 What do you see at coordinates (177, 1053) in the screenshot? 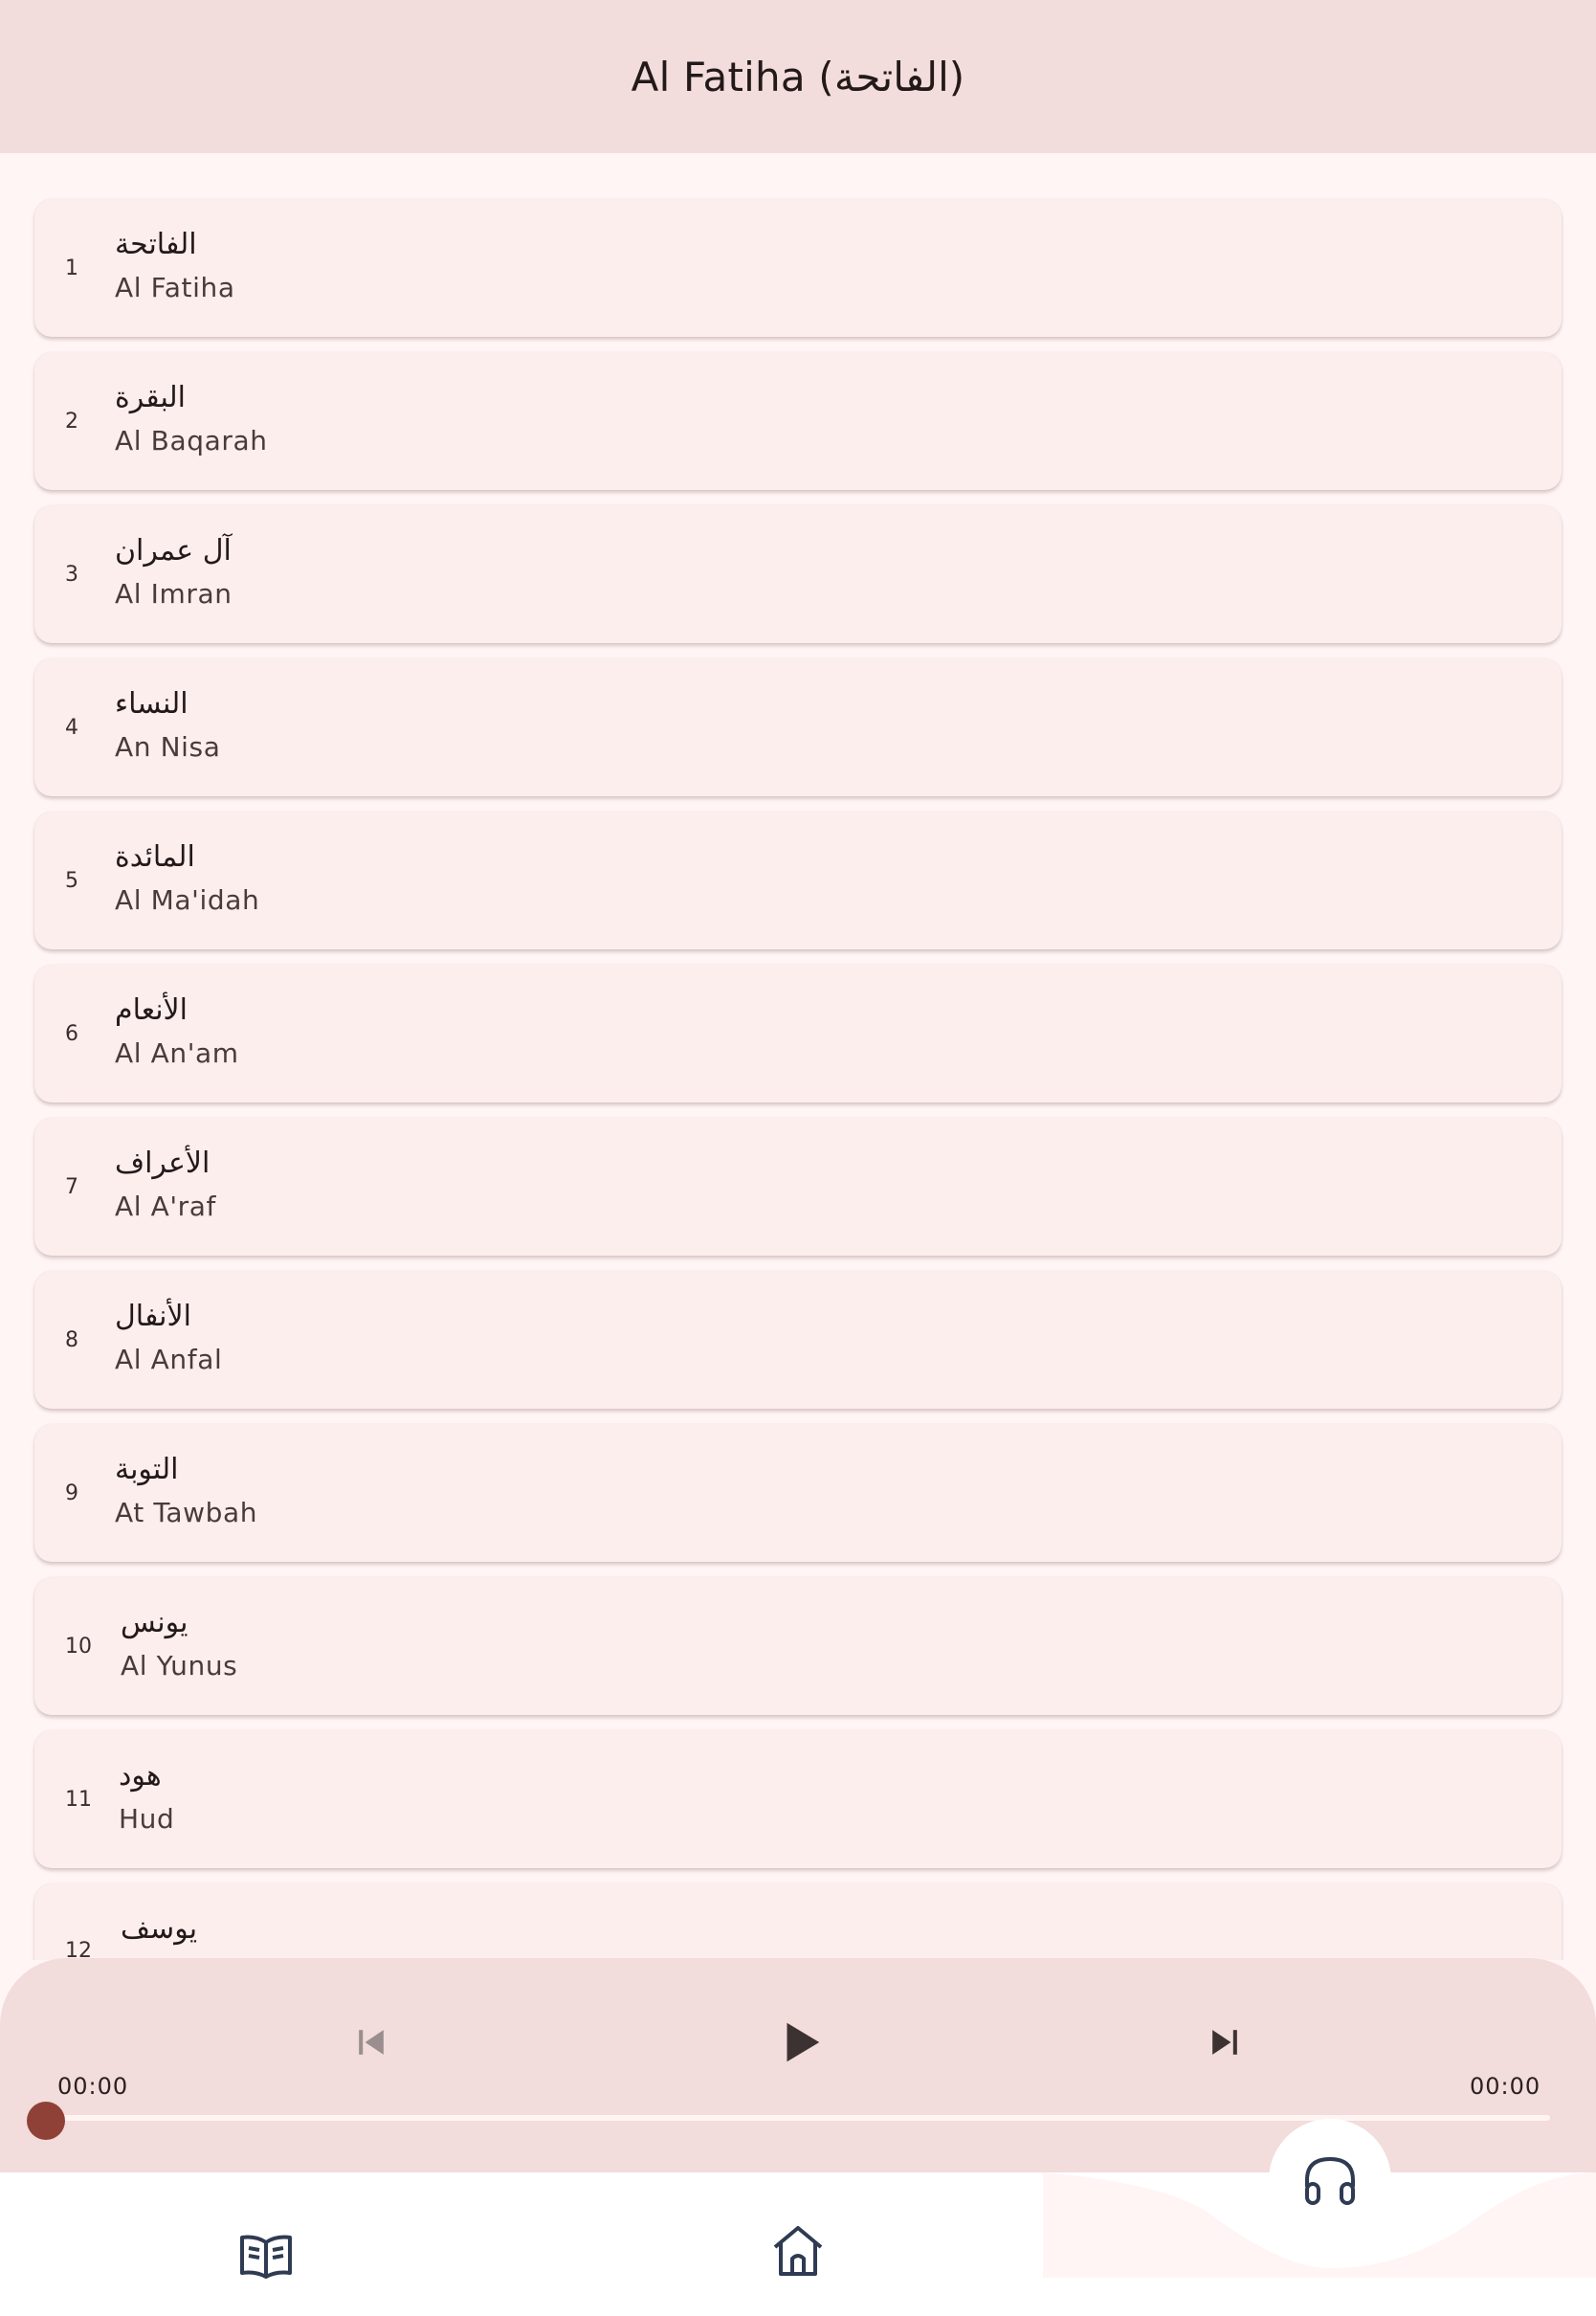
I see `surah-latin-name: Al An'am` at bounding box center [177, 1053].